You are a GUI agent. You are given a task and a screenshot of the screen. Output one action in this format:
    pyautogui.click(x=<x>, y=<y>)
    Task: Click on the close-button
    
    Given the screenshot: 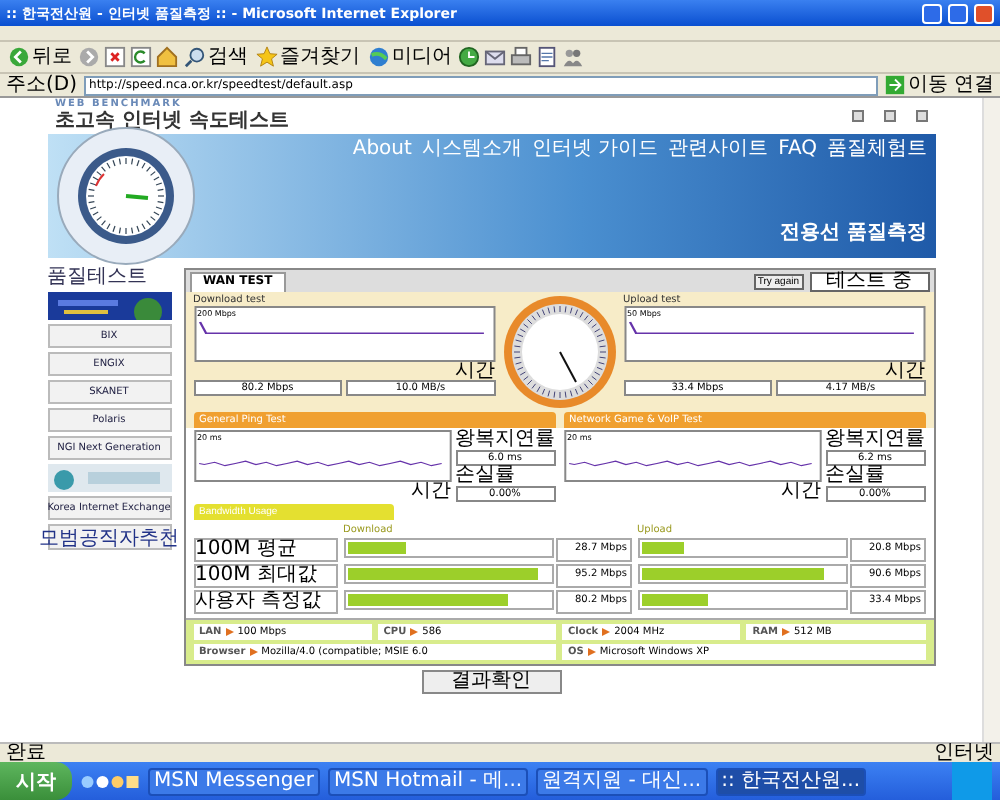 What is the action you would take?
    pyautogui.click(x=984, y=13)
    